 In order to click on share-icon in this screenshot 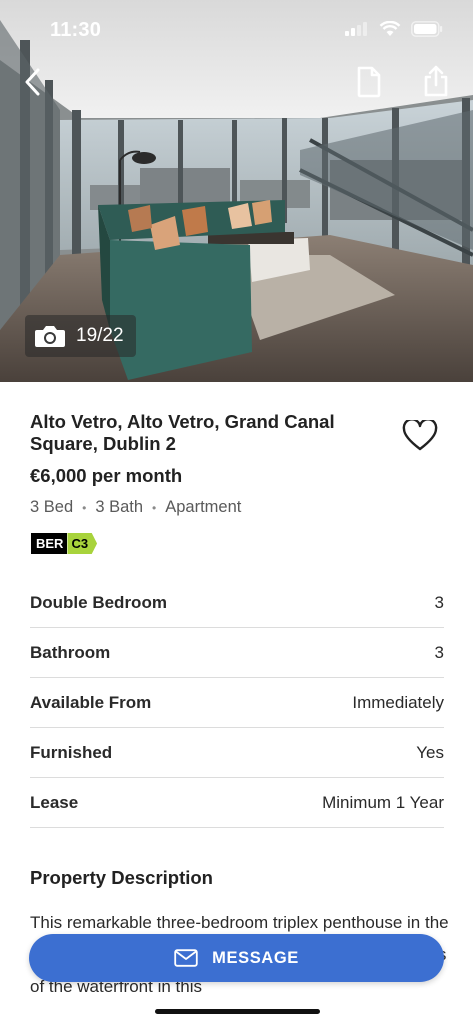, I will do `click(436, 81)`.